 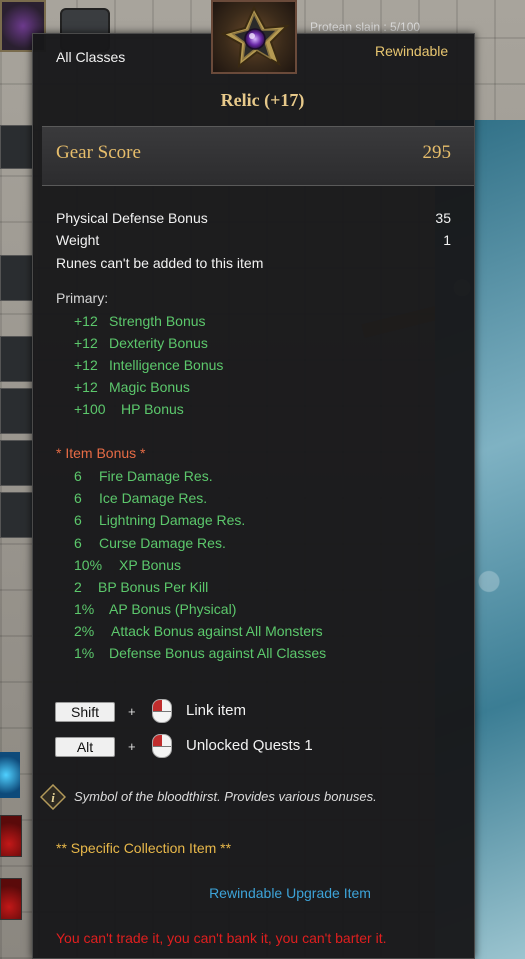 What do you see at coordinates (78, 587) in the screenshot?
I see `bonus-value: 2` at bounding box center [78, 587].